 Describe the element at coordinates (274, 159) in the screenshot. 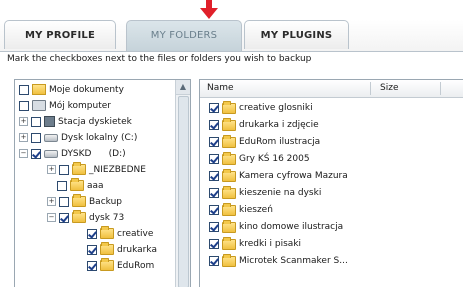

I see `file-name: Gry KŚ 16 2005` at that location.